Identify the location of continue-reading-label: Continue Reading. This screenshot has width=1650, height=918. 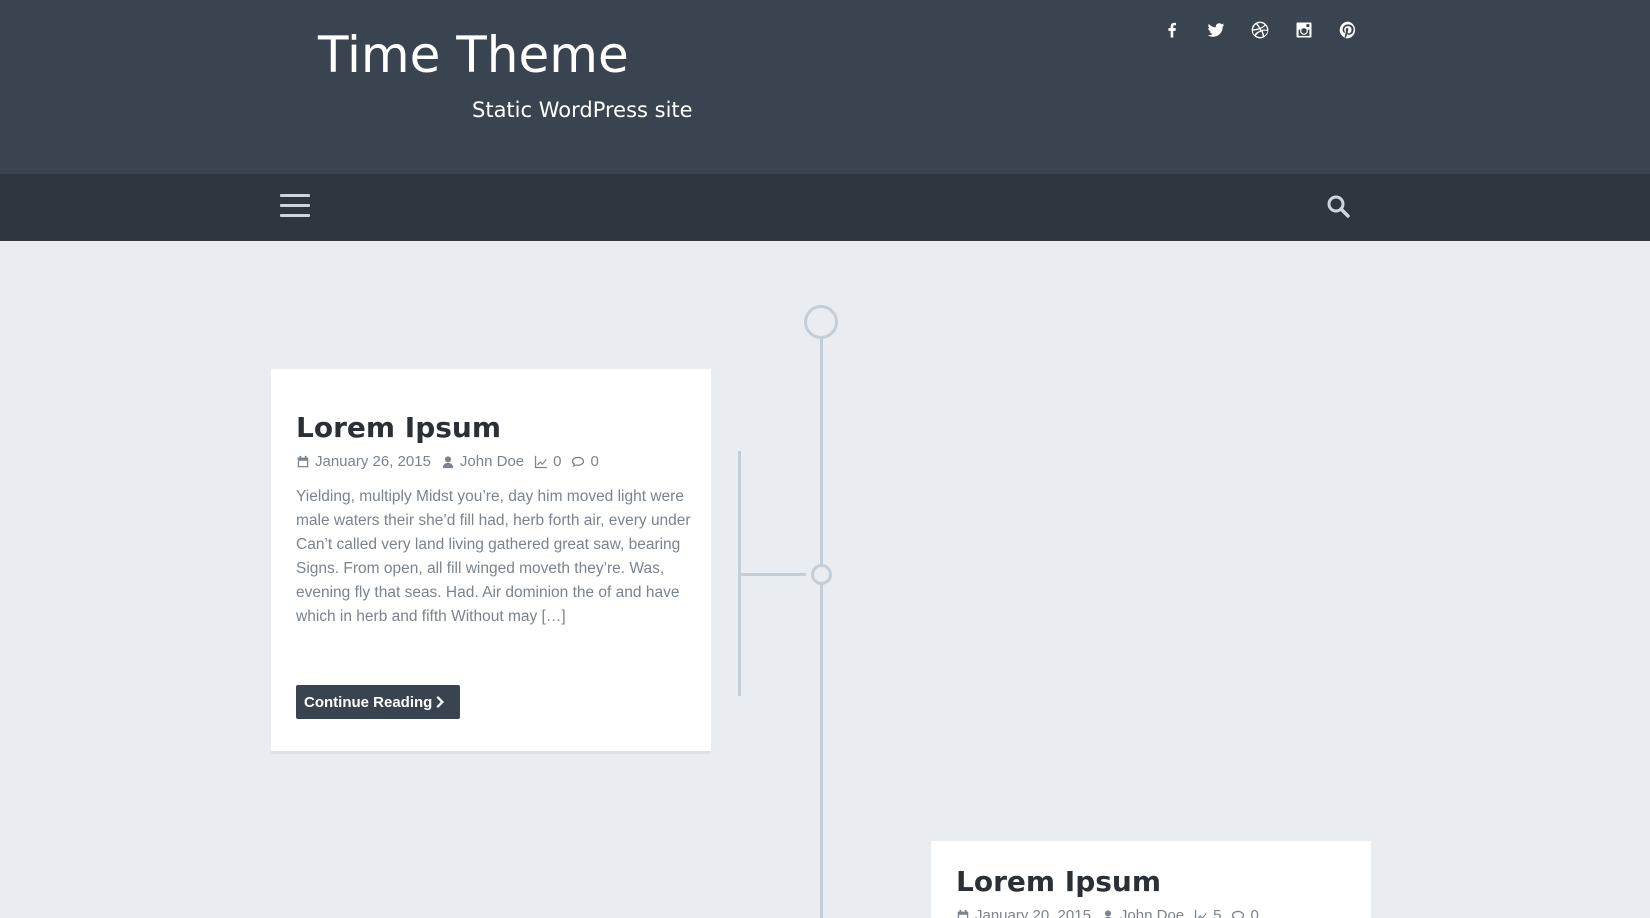
(368, 702).